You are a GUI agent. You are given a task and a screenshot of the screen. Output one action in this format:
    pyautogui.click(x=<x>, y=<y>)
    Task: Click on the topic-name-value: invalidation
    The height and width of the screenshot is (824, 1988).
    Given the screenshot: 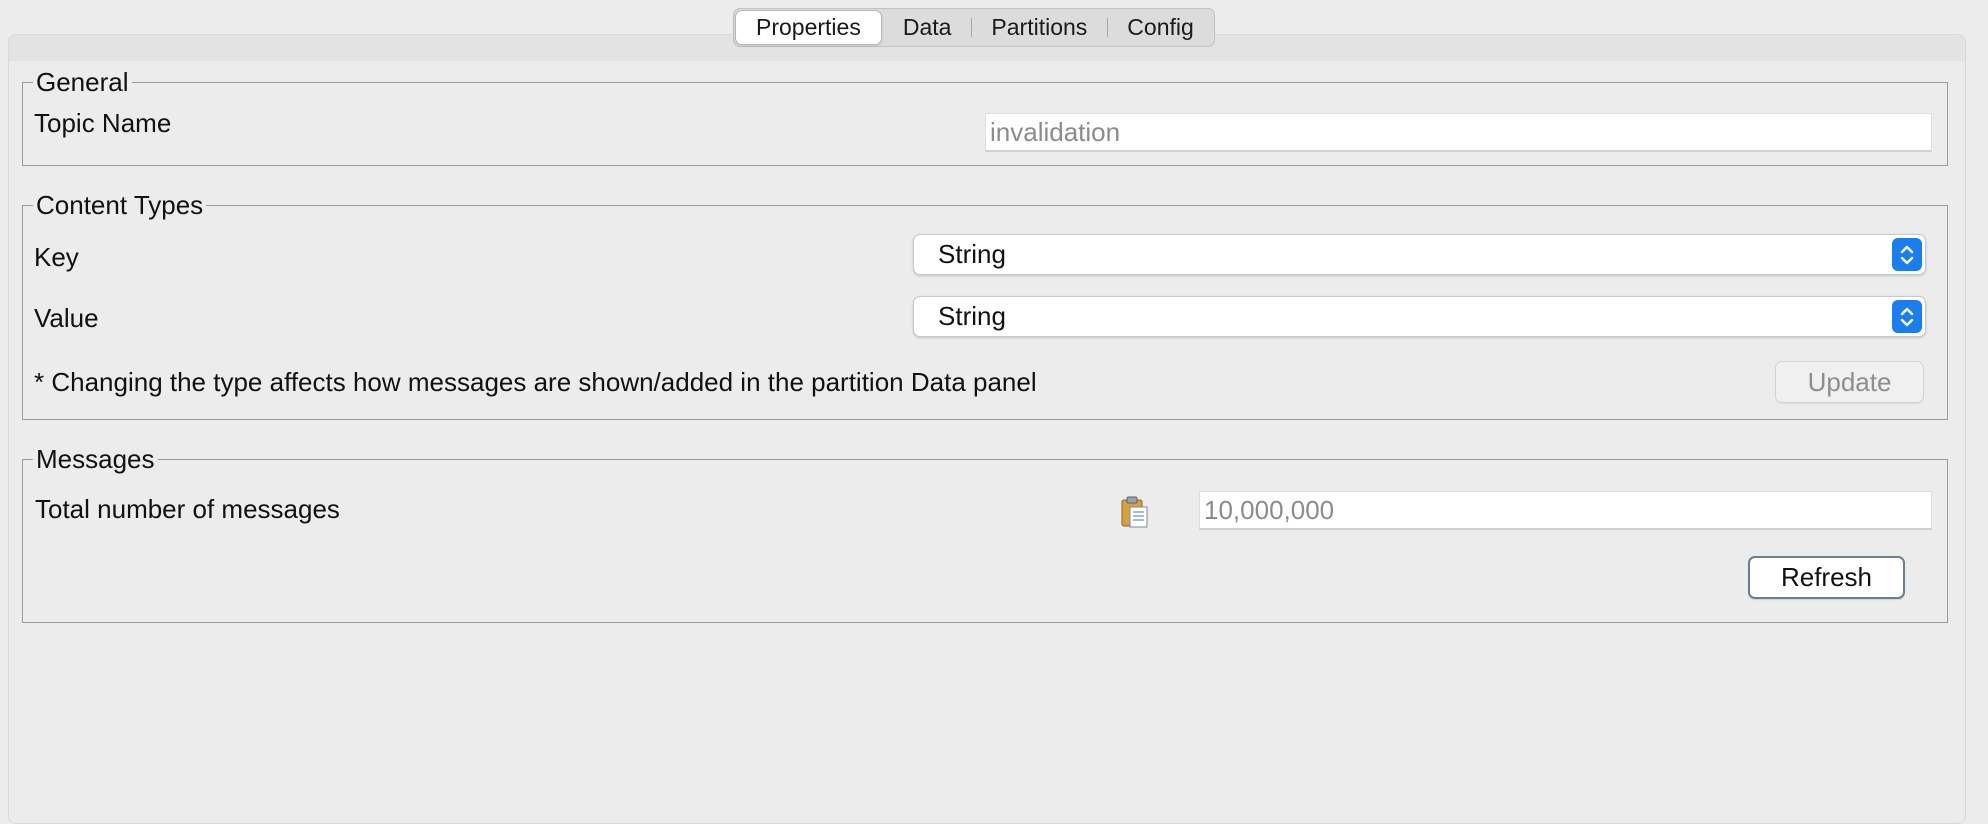 What is the action you would take?
    pyautogui.click(x=1055, y=131)
    